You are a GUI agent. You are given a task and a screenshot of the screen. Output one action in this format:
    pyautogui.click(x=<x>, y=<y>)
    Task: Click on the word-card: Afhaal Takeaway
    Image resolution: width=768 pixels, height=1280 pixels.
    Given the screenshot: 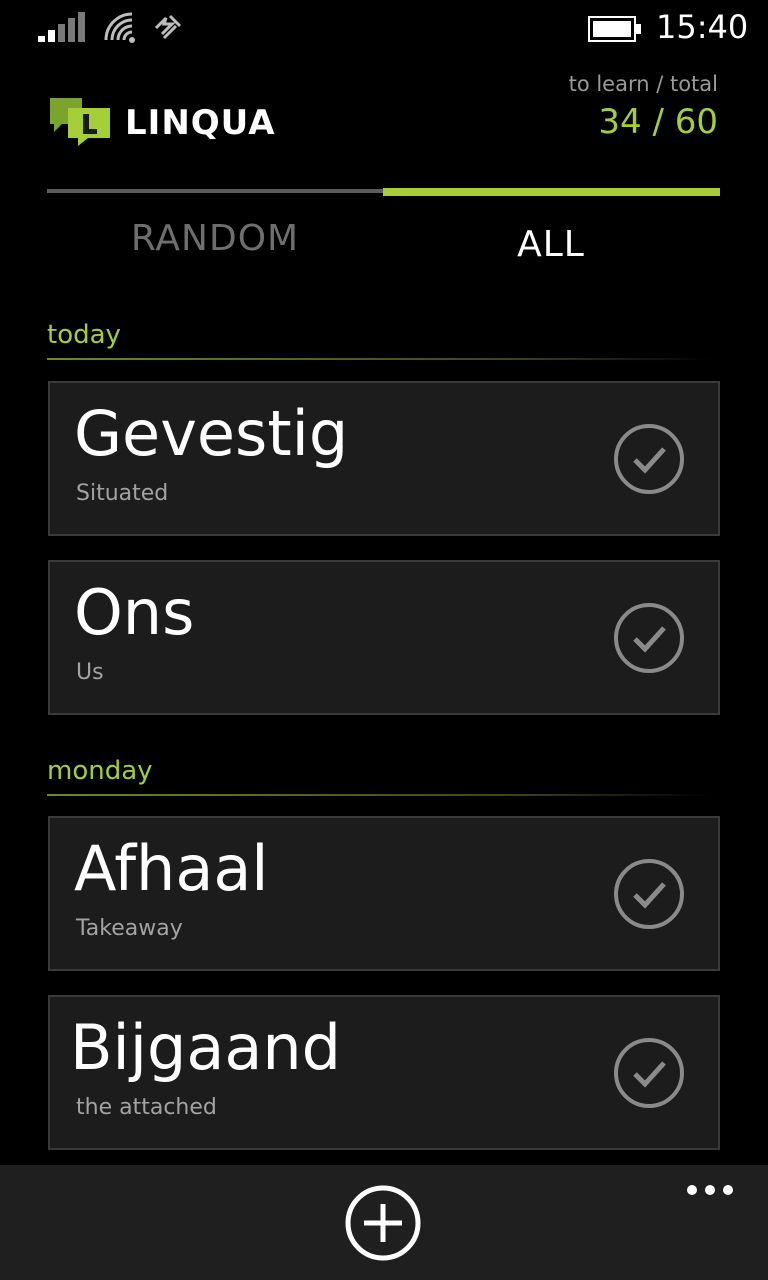 What is the action you would take?
    pyautogui.click(x=384, y=893)
    